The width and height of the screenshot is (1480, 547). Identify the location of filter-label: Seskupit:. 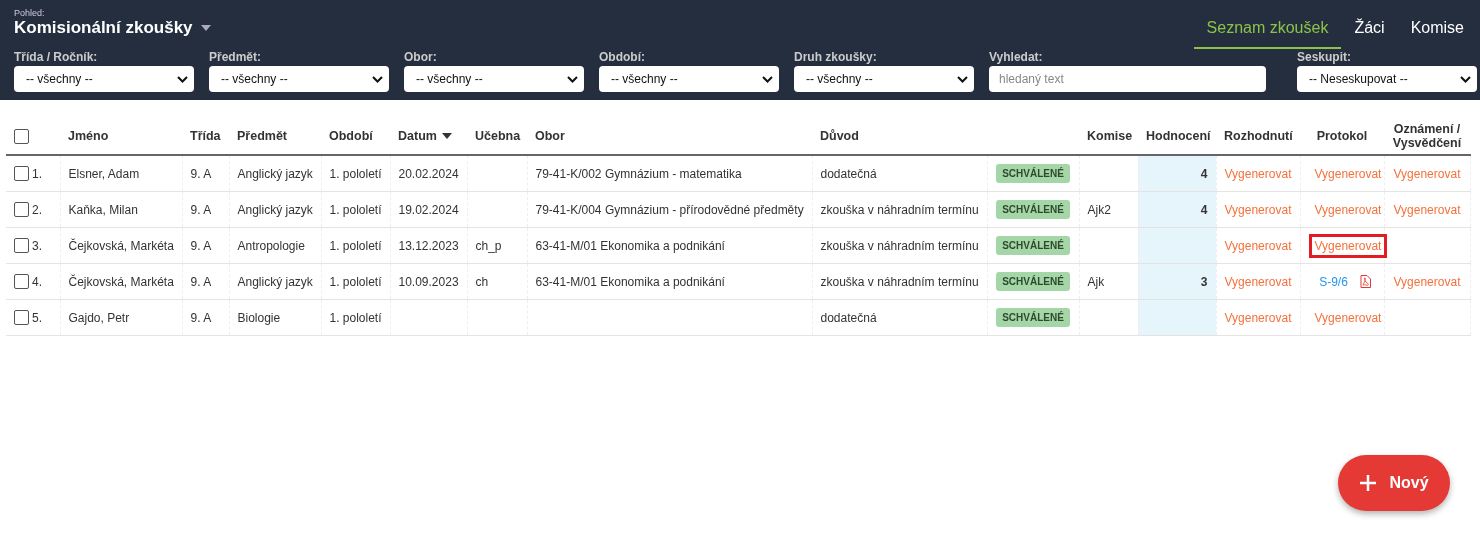
(1324, 56).